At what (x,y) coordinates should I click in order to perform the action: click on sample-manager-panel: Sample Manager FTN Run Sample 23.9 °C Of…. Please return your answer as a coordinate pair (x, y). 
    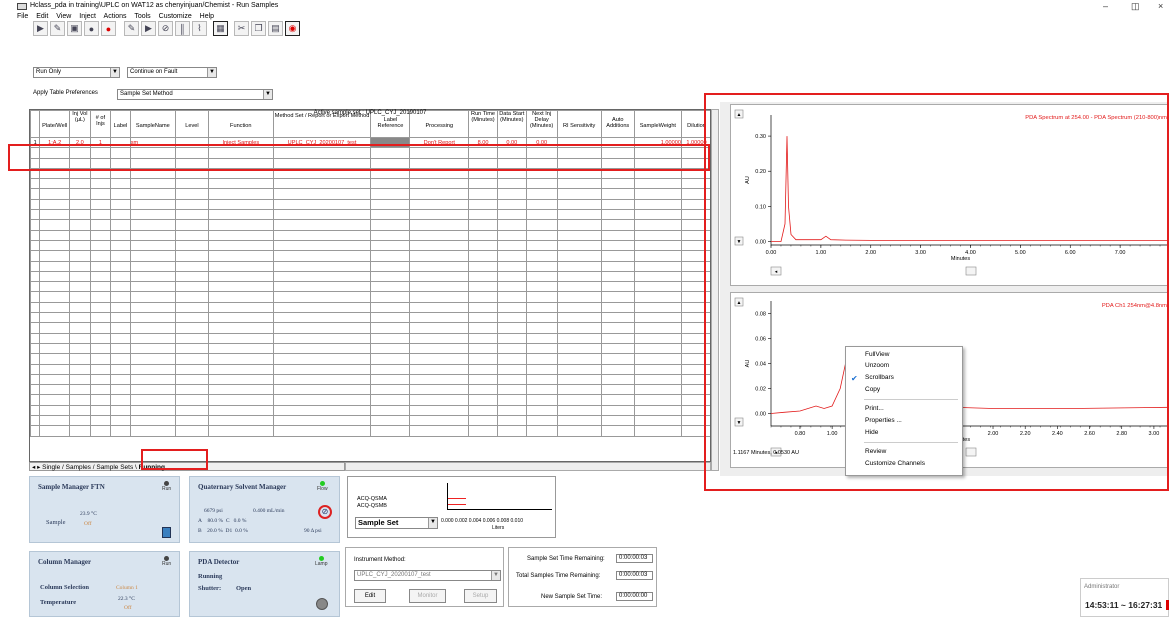
    Looking at the image, I should click on (104, 509).